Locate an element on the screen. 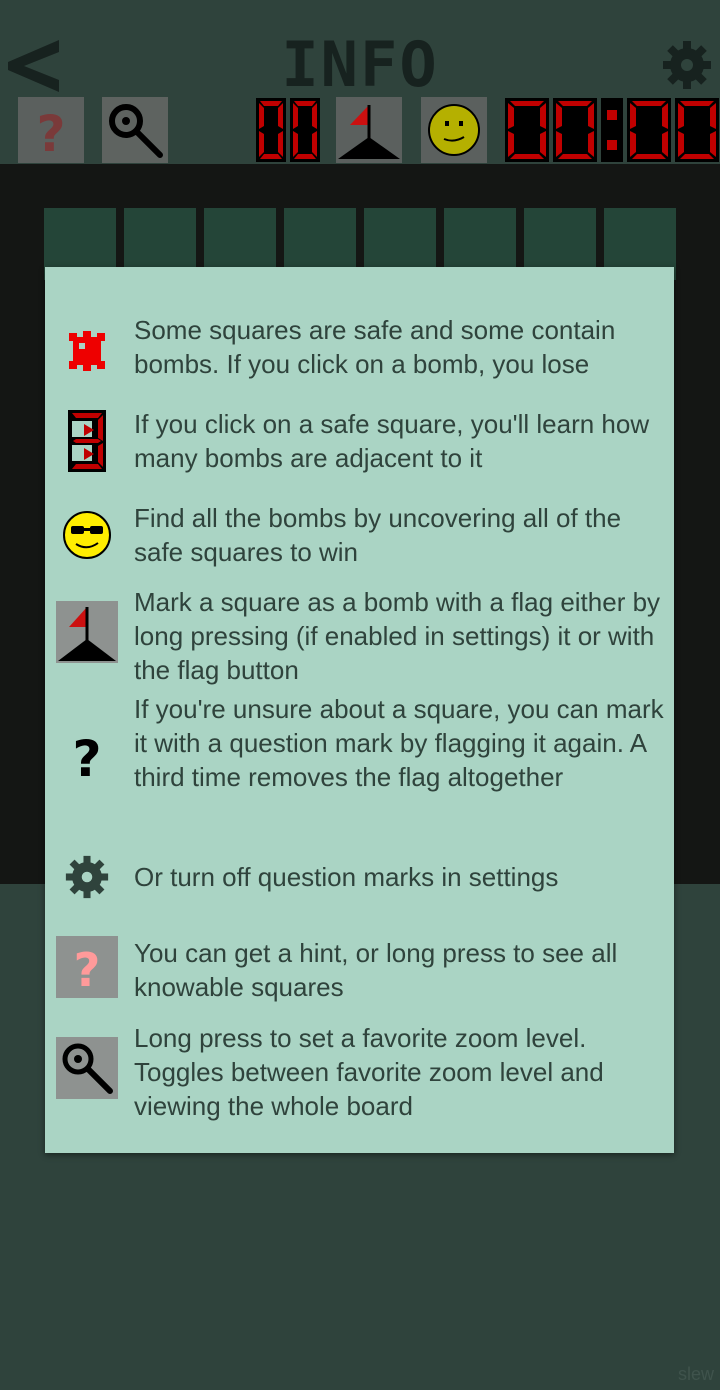 This screenshot has width=720, height=1390. bomb-icon is located at coordinates (87, 351).